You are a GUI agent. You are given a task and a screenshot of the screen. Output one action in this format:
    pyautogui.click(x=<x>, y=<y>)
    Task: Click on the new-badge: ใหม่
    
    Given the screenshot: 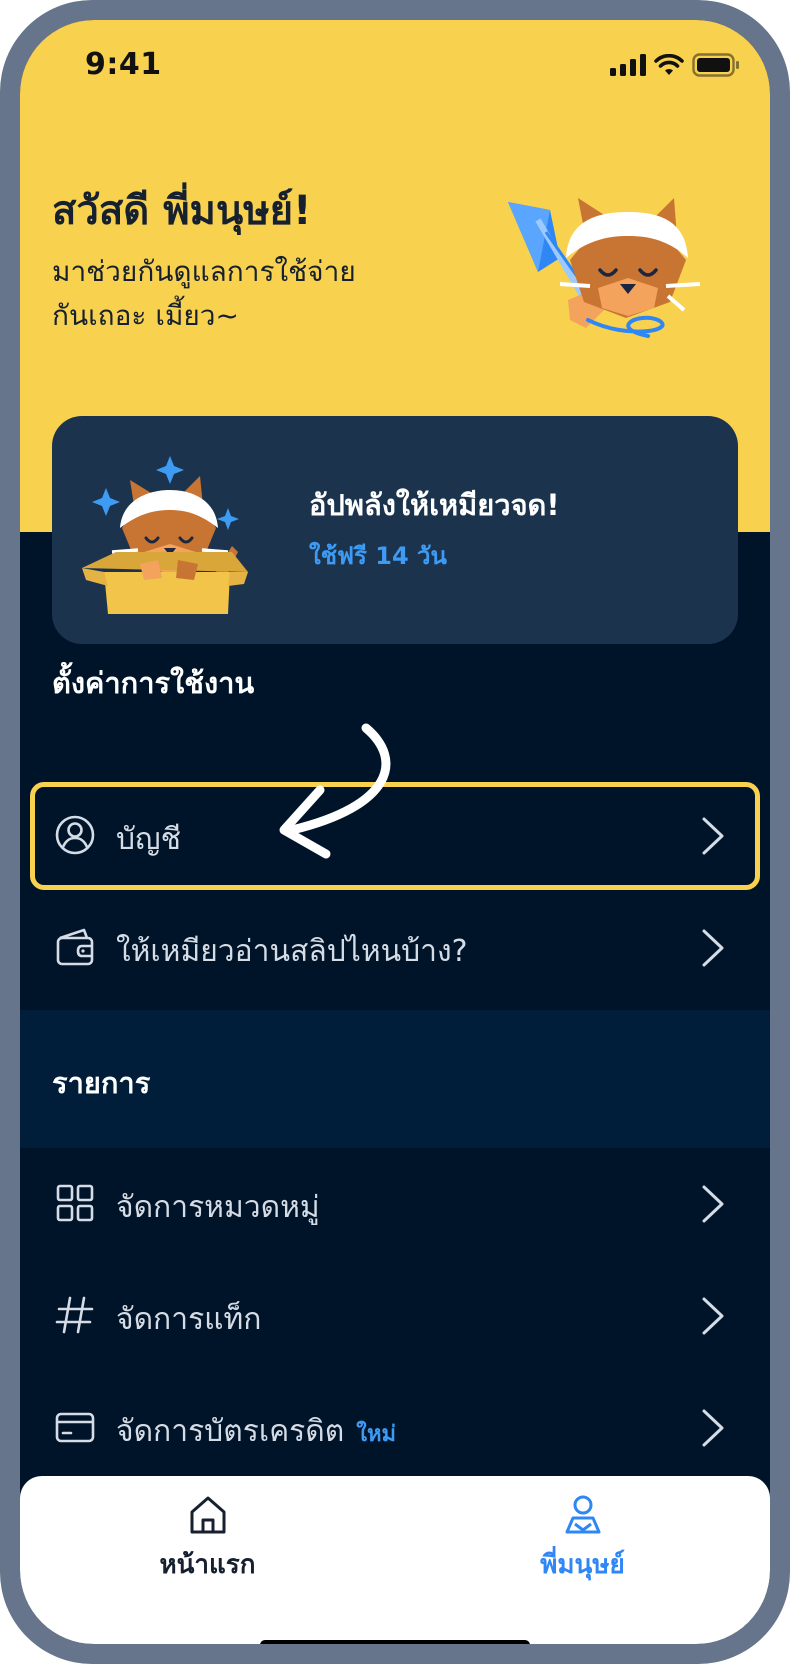 What is the action you would take?
    pyautogui.click(x=376, y=1434)
    